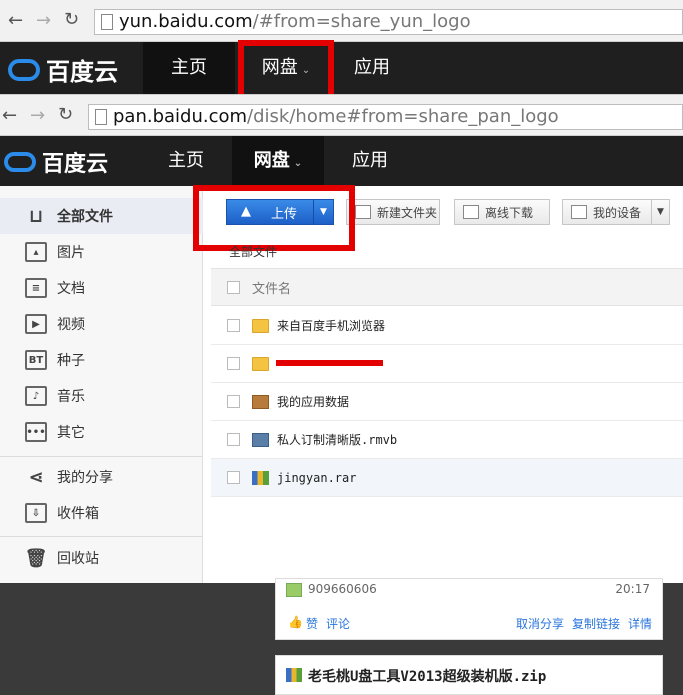 The height and width of the screenshot is (695, 683). Describe the element at coordinates (36, 360) in the screenshot. I see `bt-icon: BT` at that location.